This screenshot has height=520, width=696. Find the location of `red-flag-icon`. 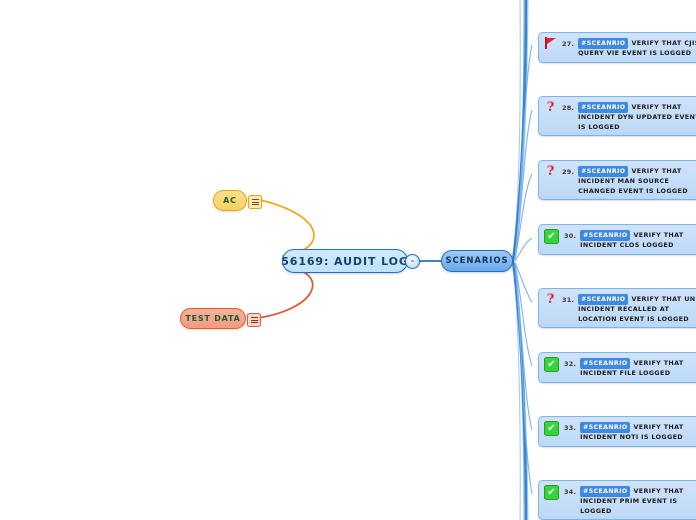

red-flag-icon is located at coordinates (550, 43).